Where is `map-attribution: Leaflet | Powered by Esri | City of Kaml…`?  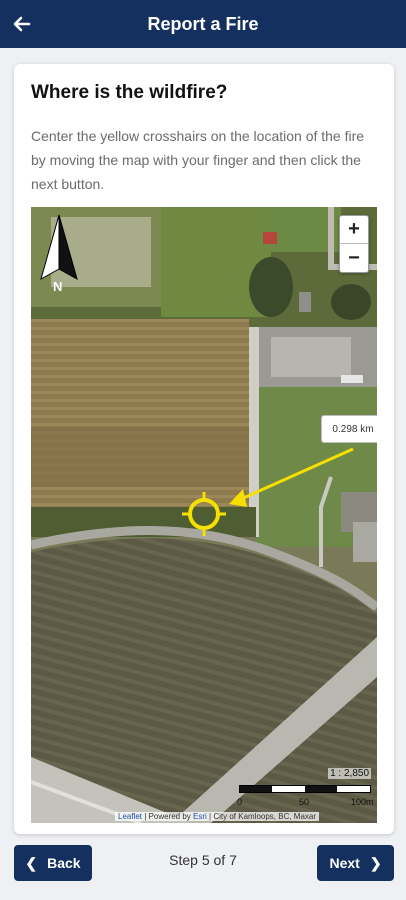 map-attribution: Leaflet | Powered by Esri | City of Kaml… is located at coordinates (217, 816).